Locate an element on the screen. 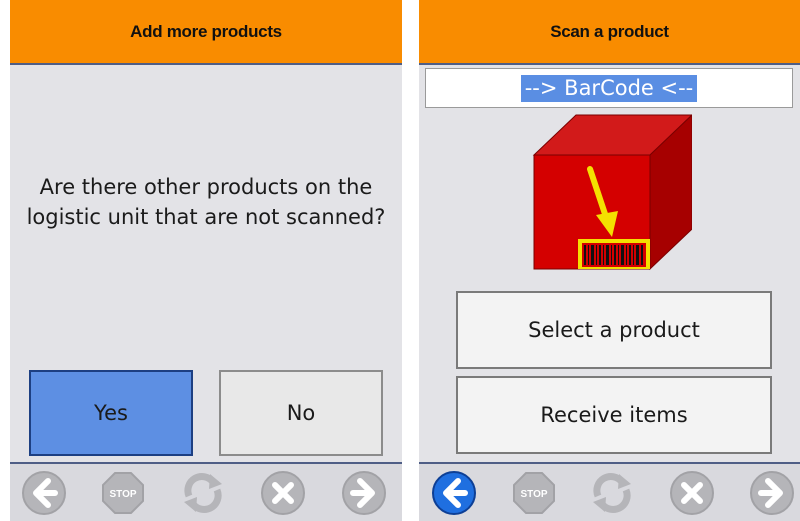 This screenshot has width=800, height=521. header: Scan a product is located at coordinates (609, 32).